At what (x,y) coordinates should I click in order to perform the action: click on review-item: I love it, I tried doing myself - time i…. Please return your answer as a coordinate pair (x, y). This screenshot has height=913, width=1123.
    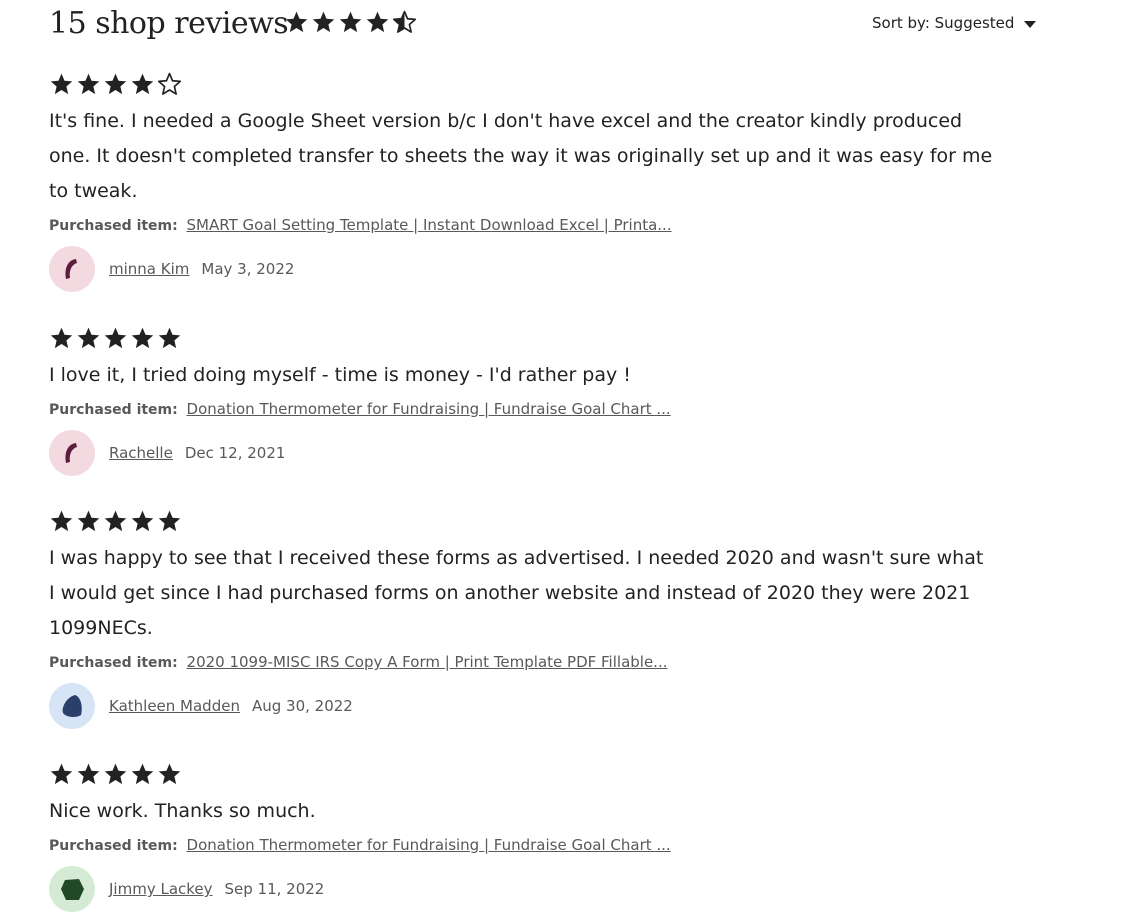
    Looking at the image, I should click on (529, 401).